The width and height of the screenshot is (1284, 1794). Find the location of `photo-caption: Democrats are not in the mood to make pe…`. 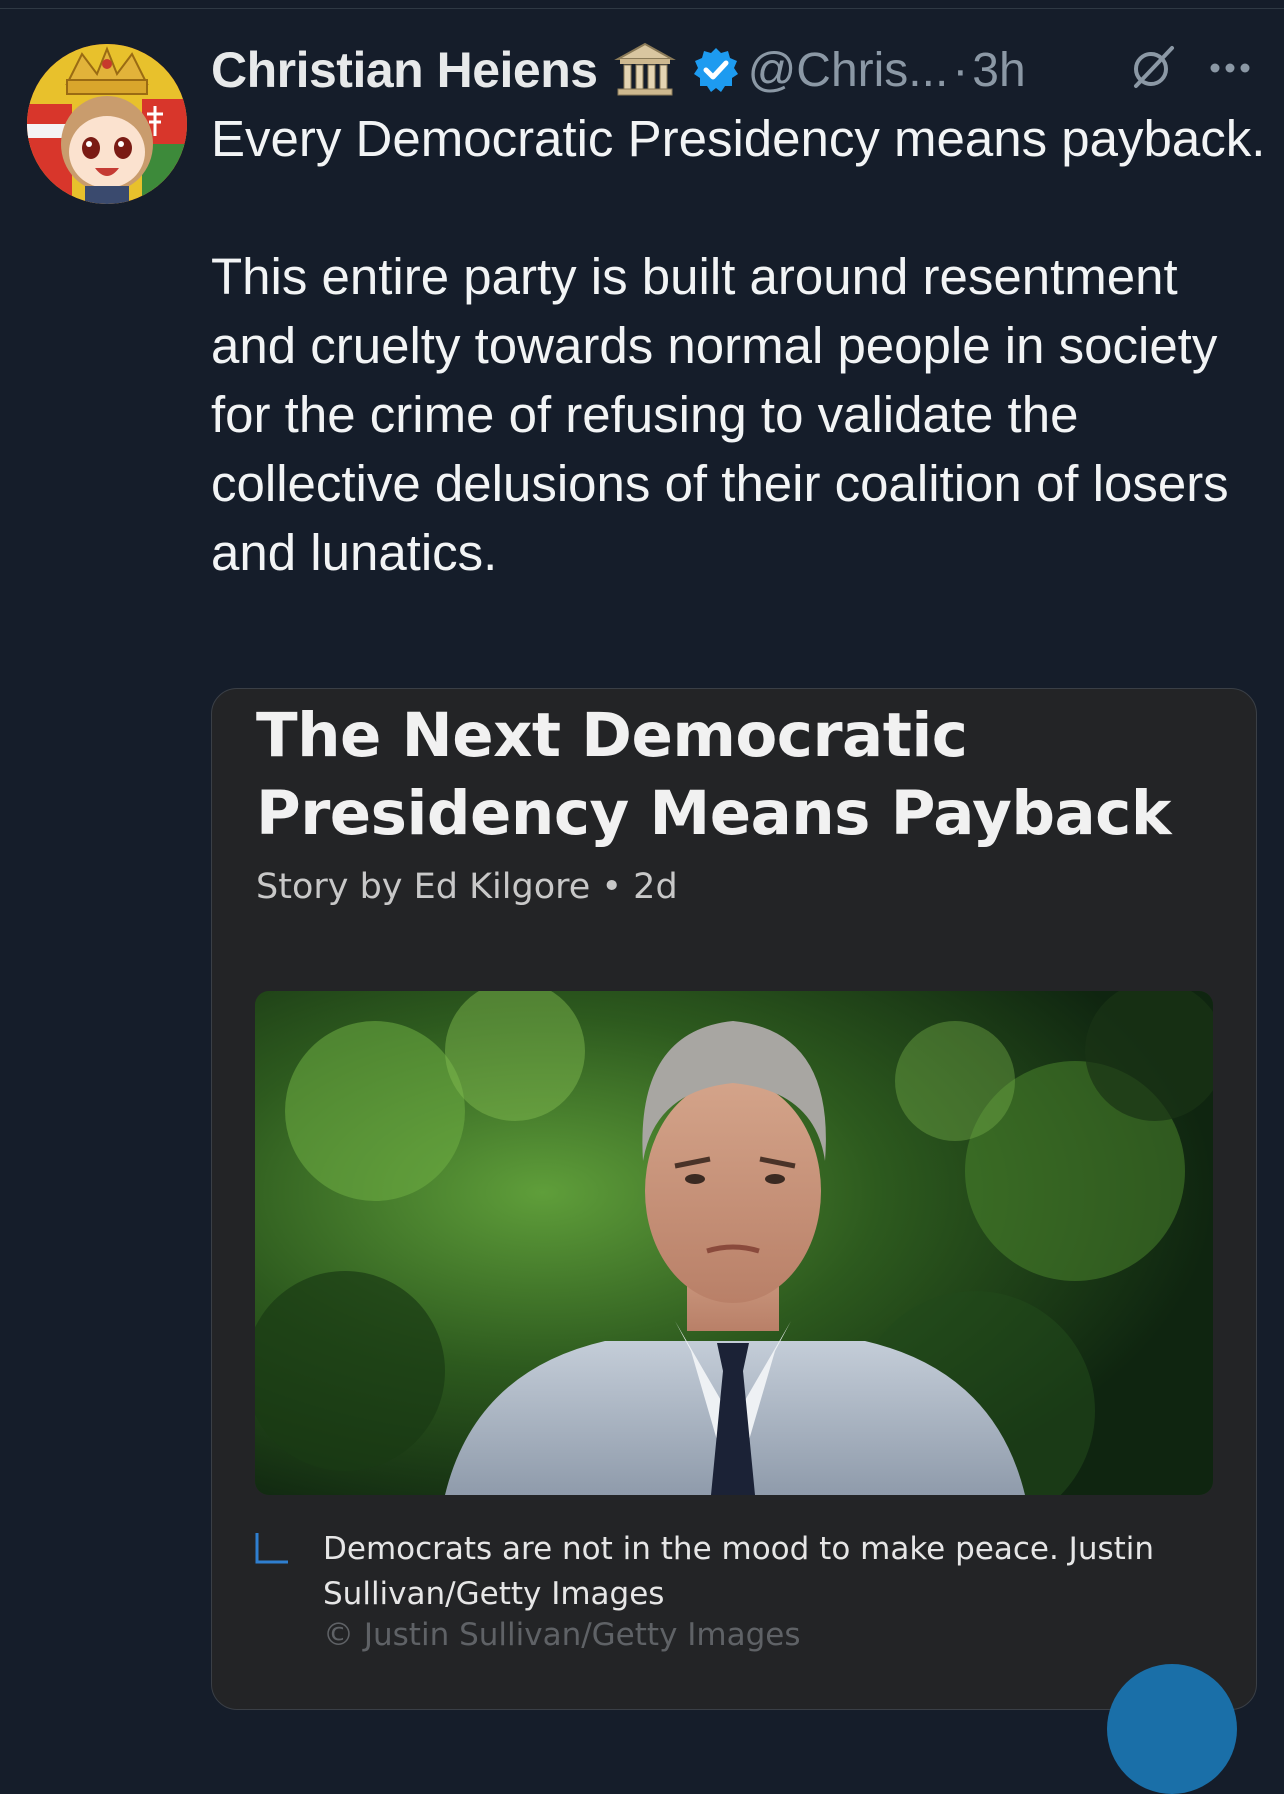

photo-caption: Democrats are not in the mood to make pe… is located at coordinates (739, 1571).